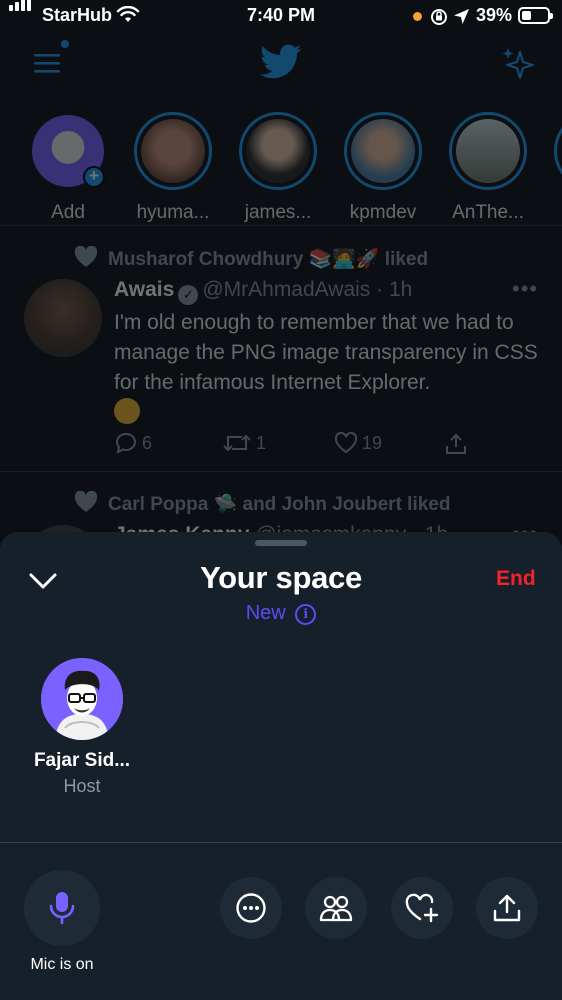 Image resolution: width=562 pixels, height=1000 pixels. I want to click on retweet-button: 1, so click(244, 443).